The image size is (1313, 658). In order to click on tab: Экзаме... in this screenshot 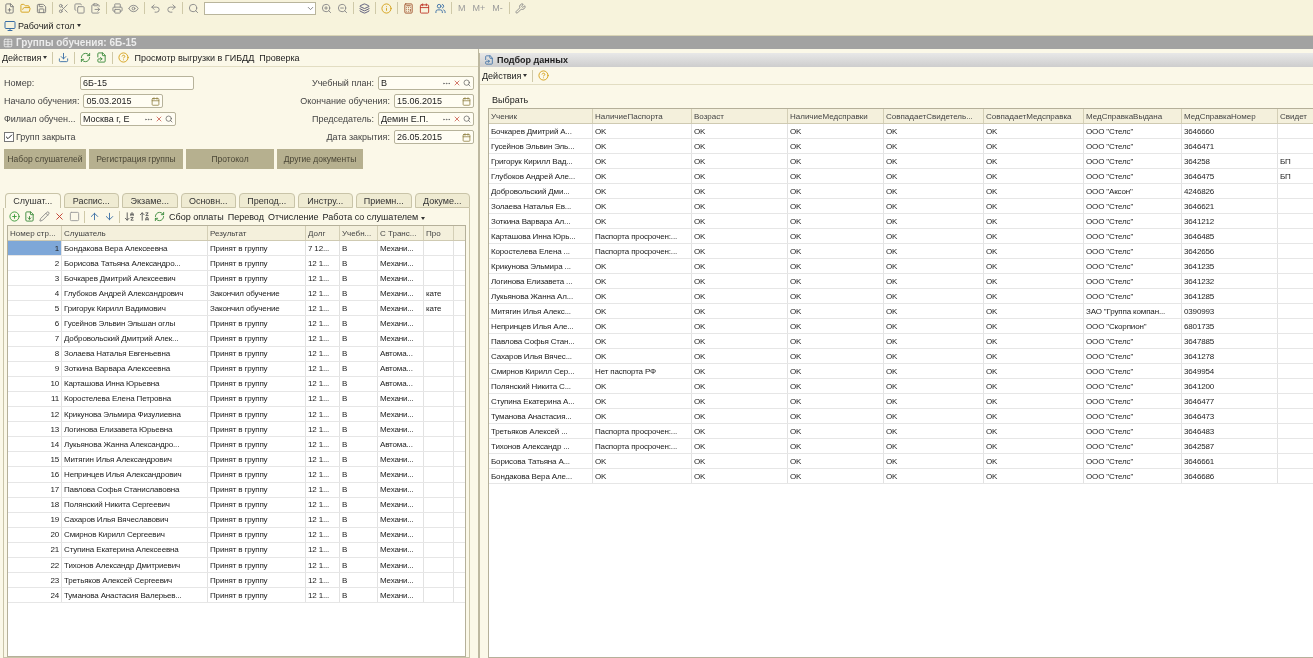, I will do `click(150, 200)`.